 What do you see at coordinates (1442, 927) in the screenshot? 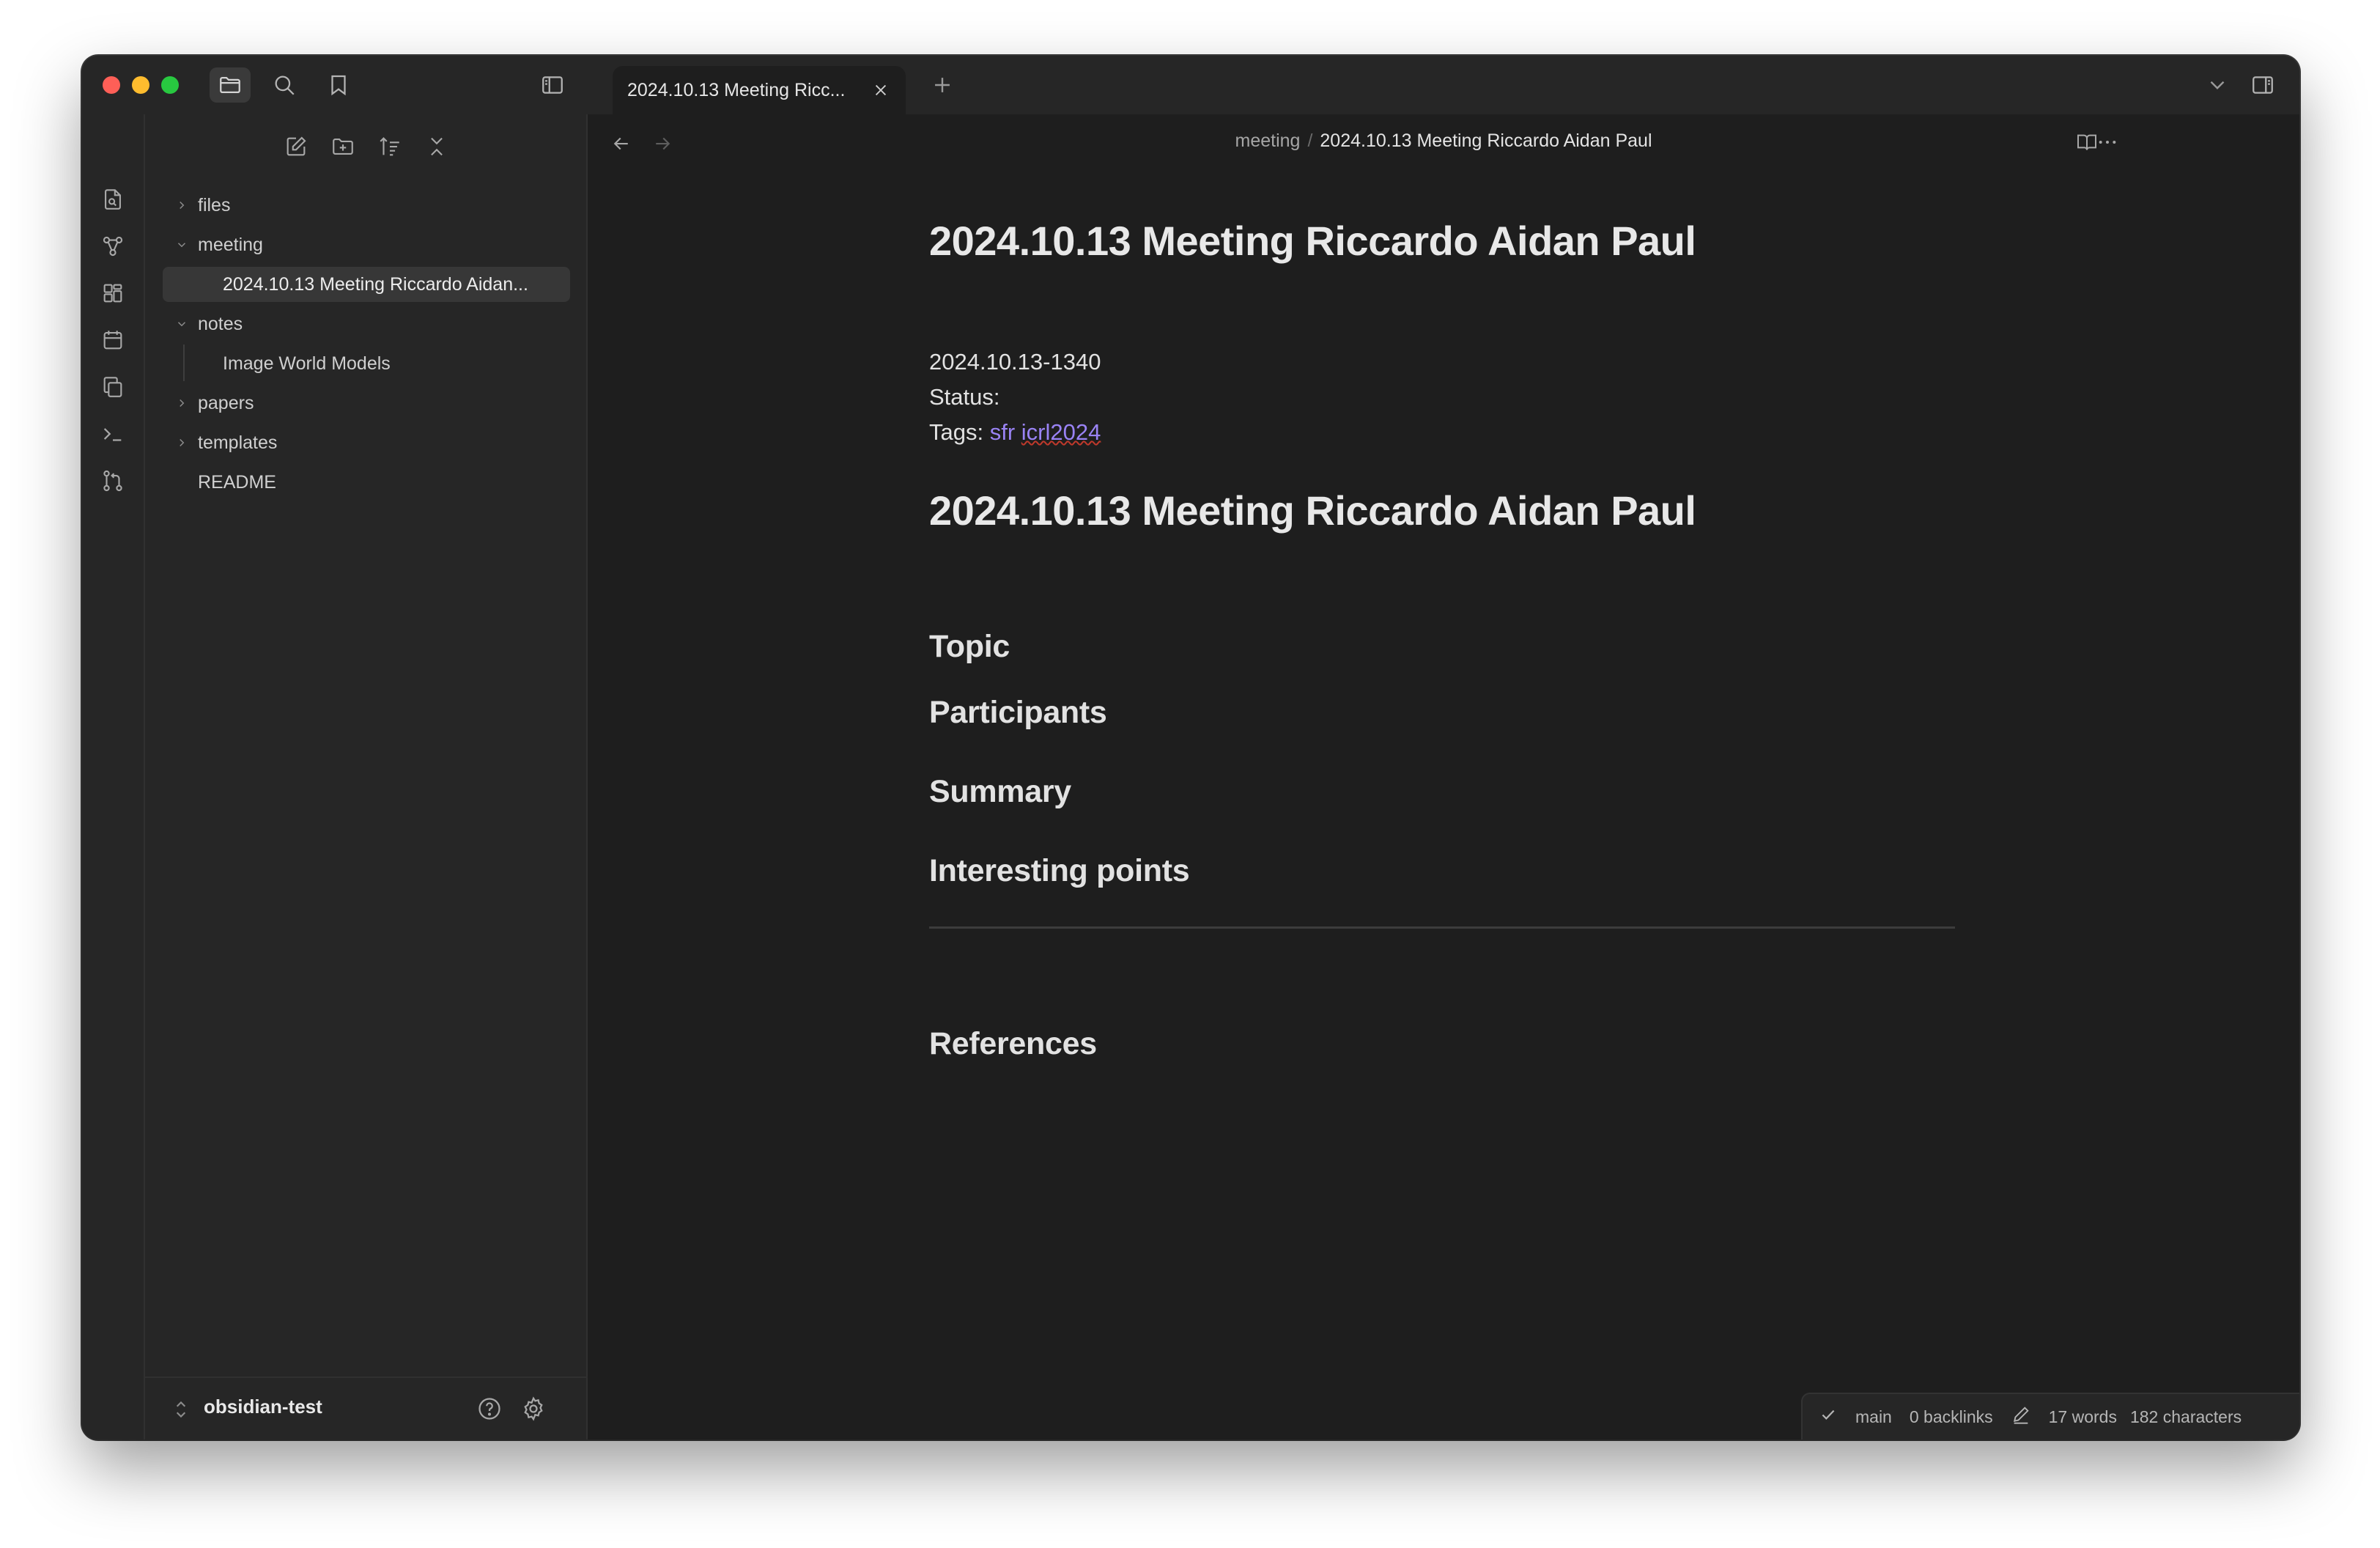
I see `horizontal-rule` at bounding box center [1442, 927].